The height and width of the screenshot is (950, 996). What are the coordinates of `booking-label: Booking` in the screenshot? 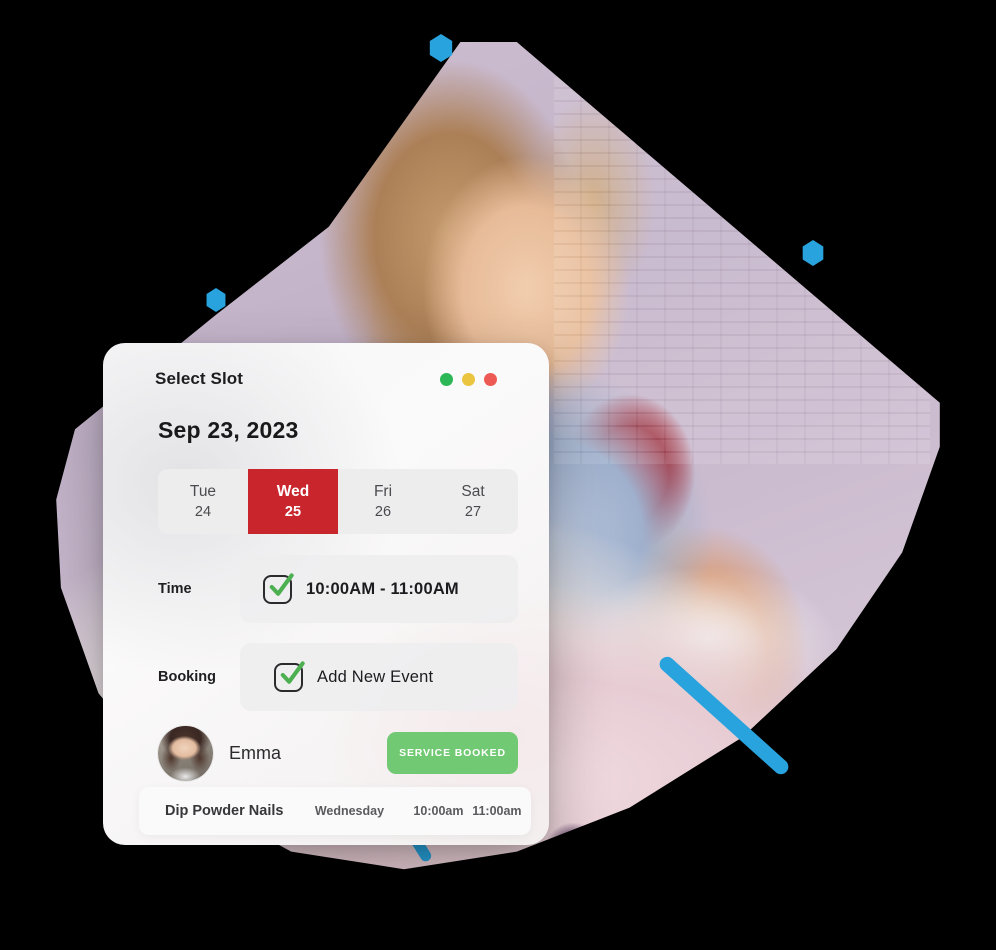 It's located at (187, 677).